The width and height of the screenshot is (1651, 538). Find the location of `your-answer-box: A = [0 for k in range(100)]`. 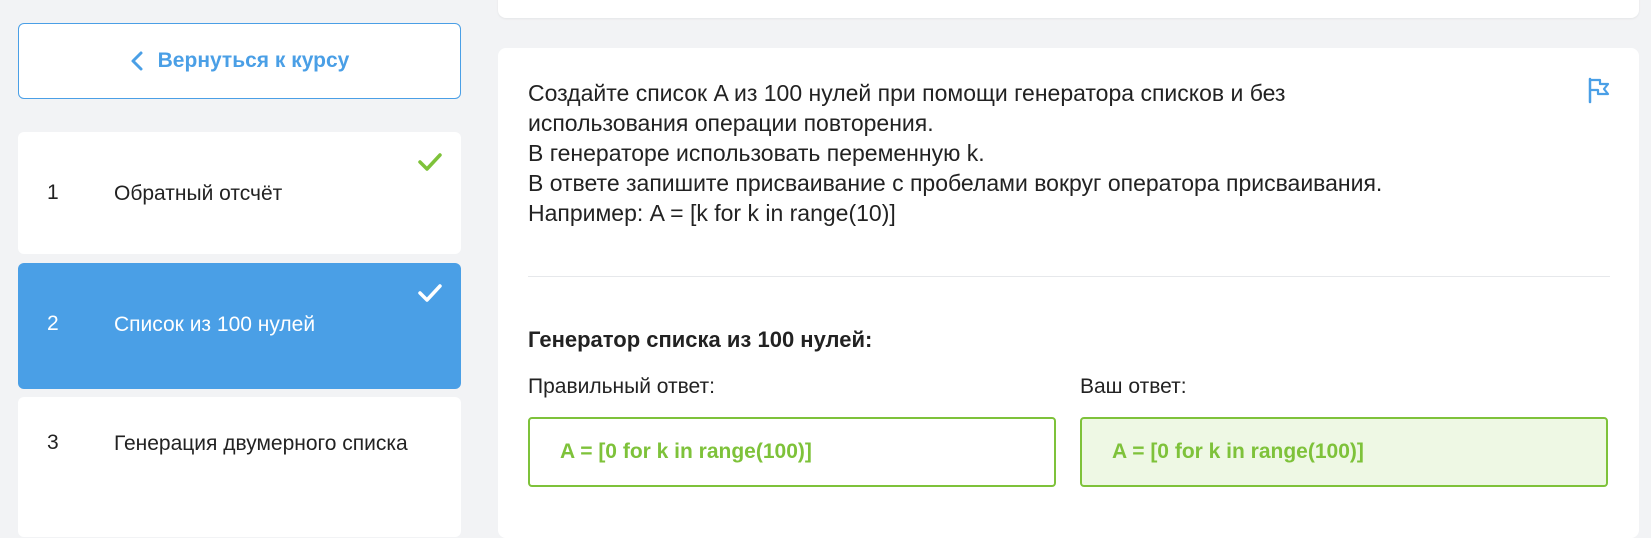

your-answer-box: A = [0 for k in range(100)] is located at coordinates (1344, 452).